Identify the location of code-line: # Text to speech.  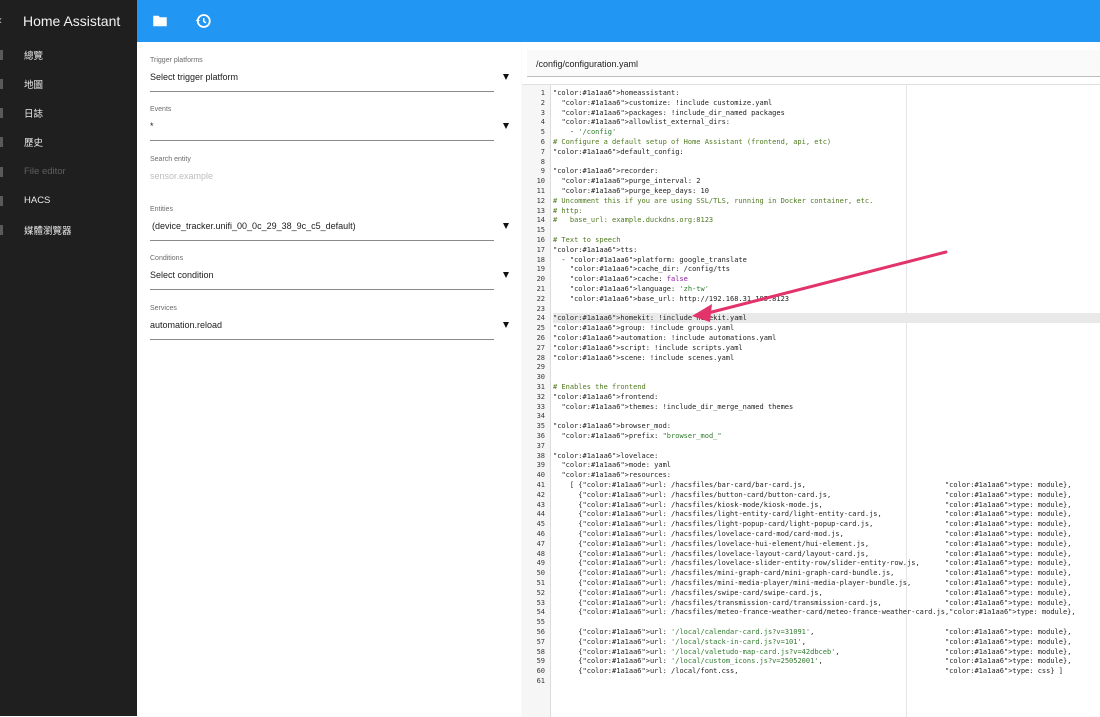
(826, 240).